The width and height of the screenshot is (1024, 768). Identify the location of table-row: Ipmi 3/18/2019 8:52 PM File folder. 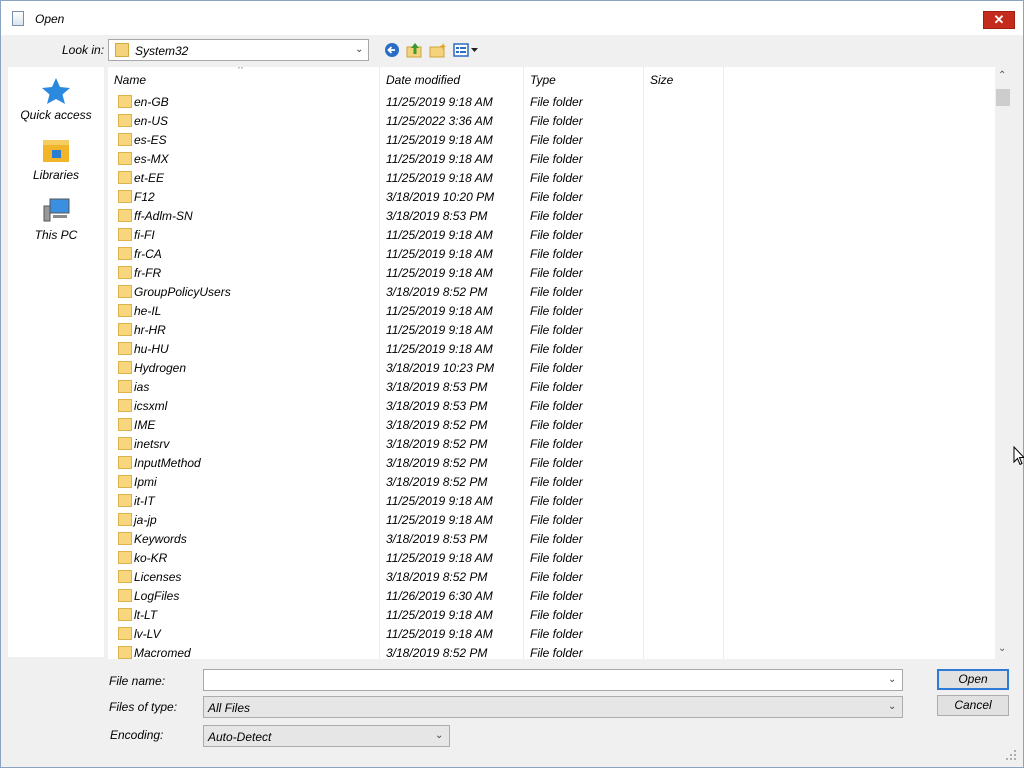
(551, 481).